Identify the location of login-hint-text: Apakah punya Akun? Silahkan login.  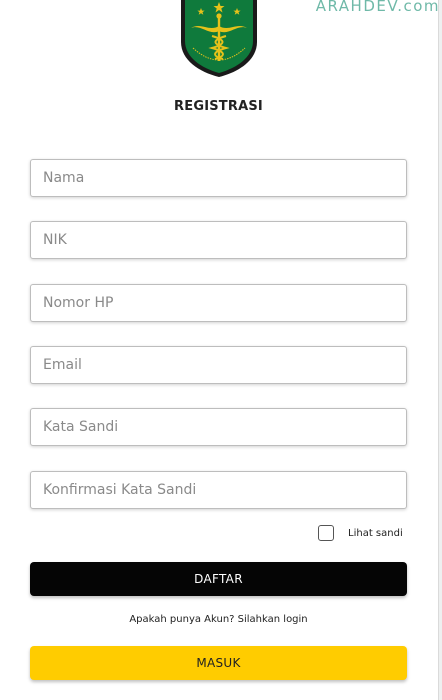
(218, 619).